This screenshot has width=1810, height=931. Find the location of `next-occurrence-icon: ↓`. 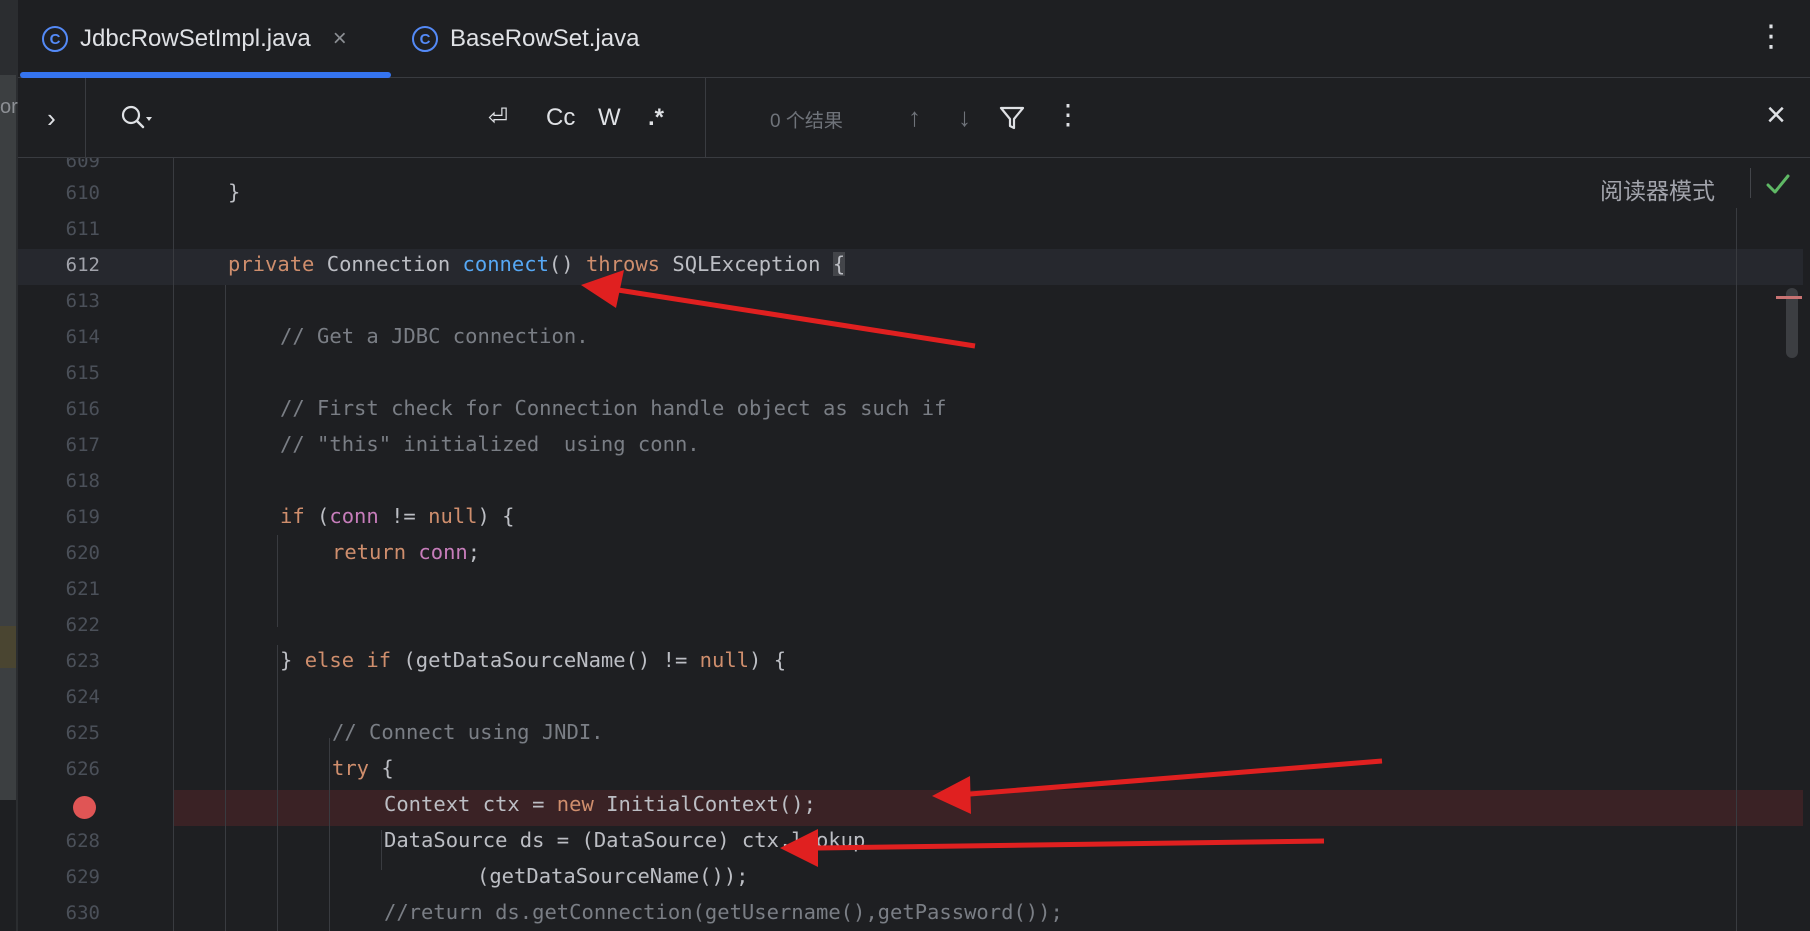

next-occurrence-icon: ↓ is located at coordinates (964, 117).